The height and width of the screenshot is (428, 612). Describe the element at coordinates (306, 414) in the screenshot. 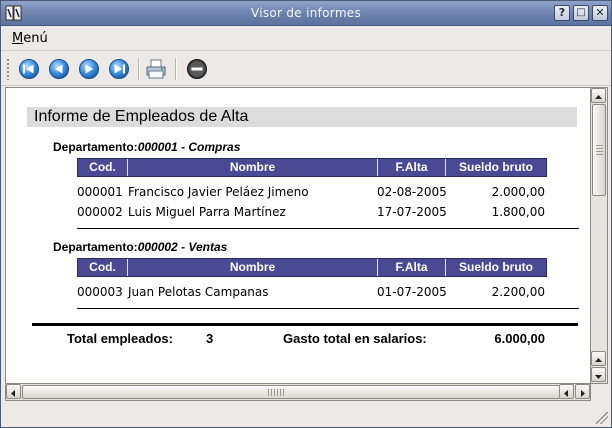

I see `status-bar` at that location.